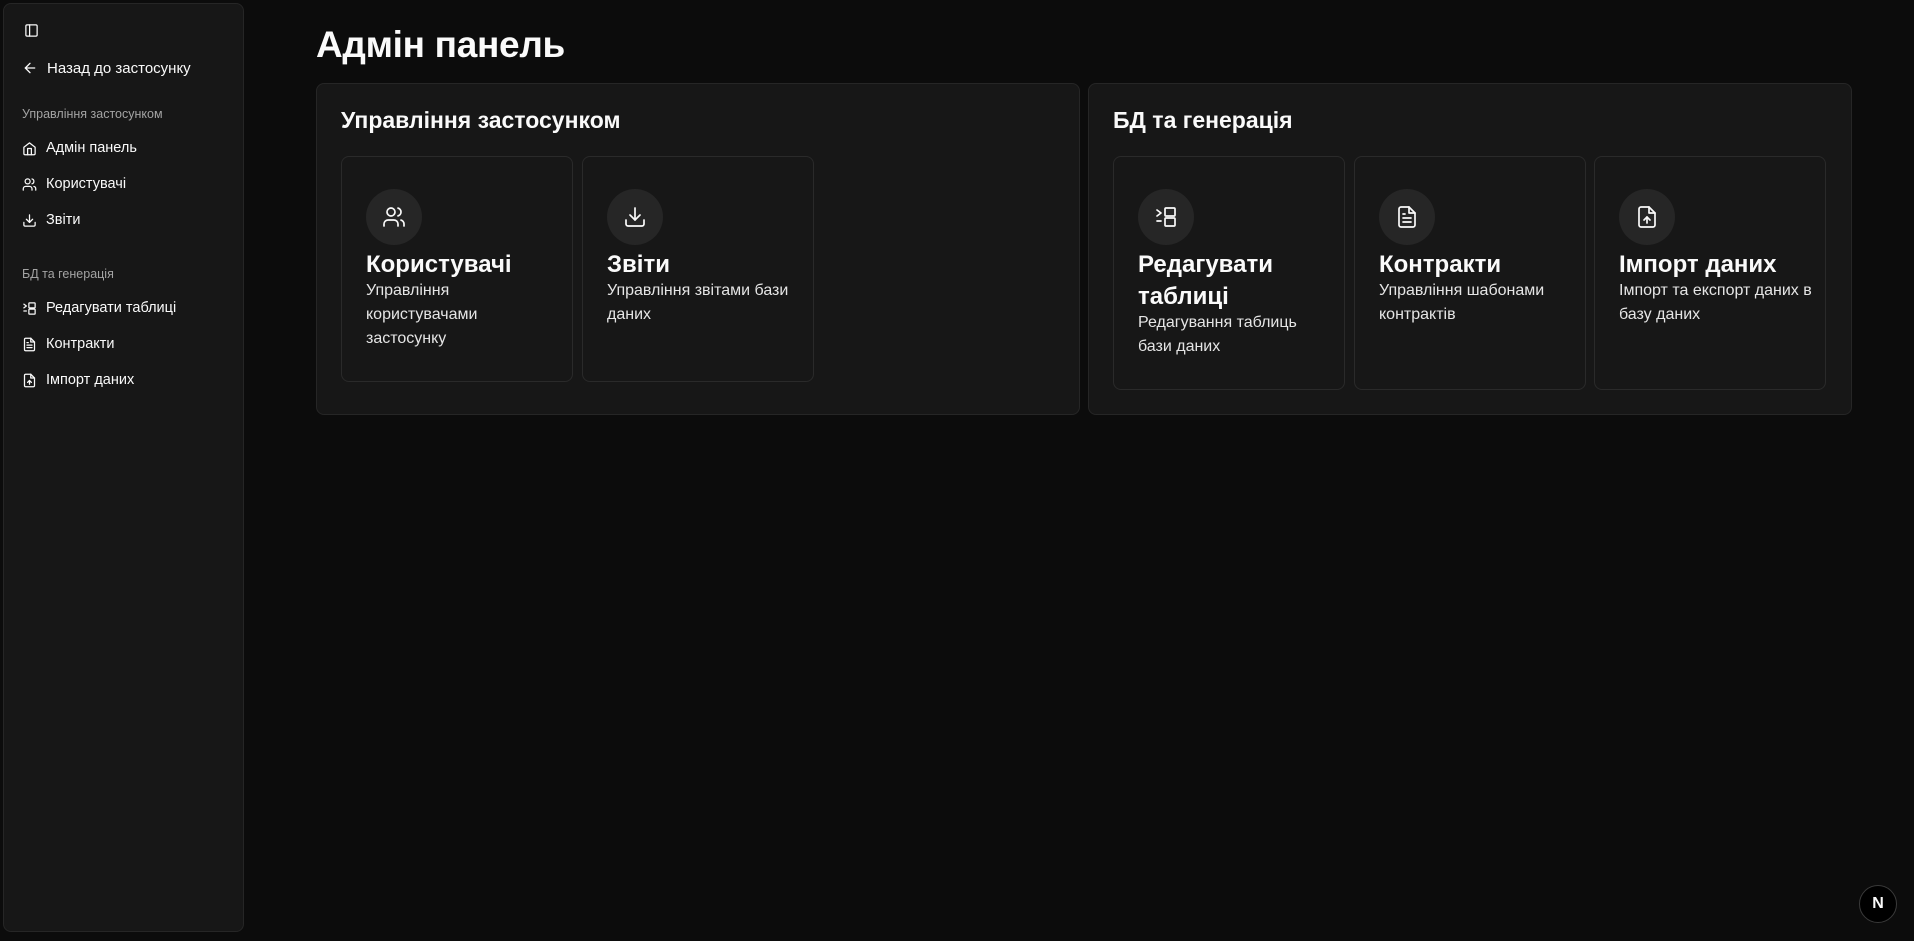  I want to click on page-title: Адмін панель, so click(440, 44).